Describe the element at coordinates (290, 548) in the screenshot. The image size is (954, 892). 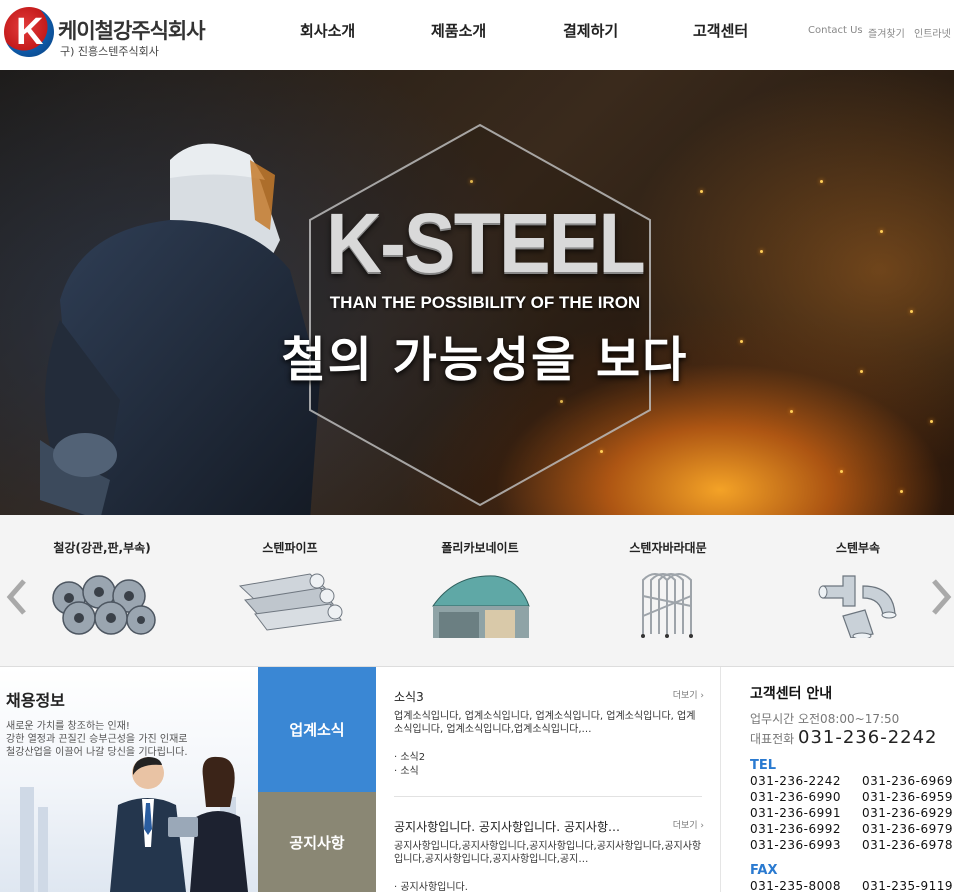
I see `product-label: 스텐파이프` at that location.